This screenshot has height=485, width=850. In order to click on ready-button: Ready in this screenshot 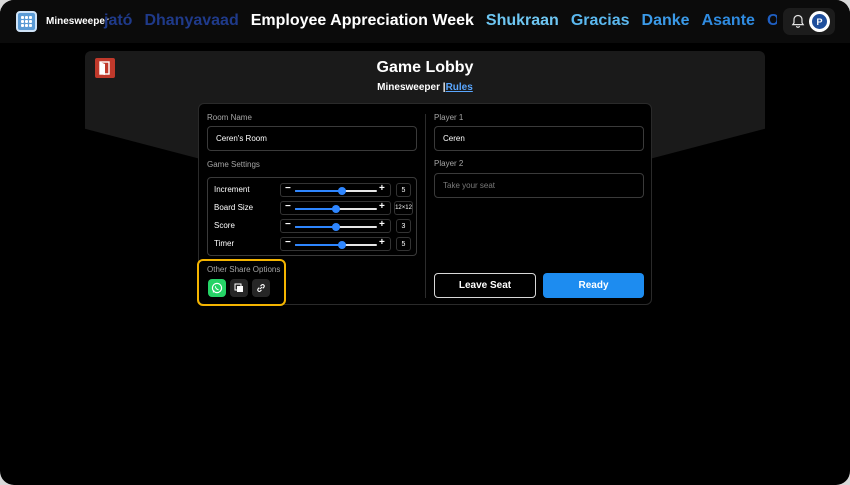, I will do `click(593, 285)`.